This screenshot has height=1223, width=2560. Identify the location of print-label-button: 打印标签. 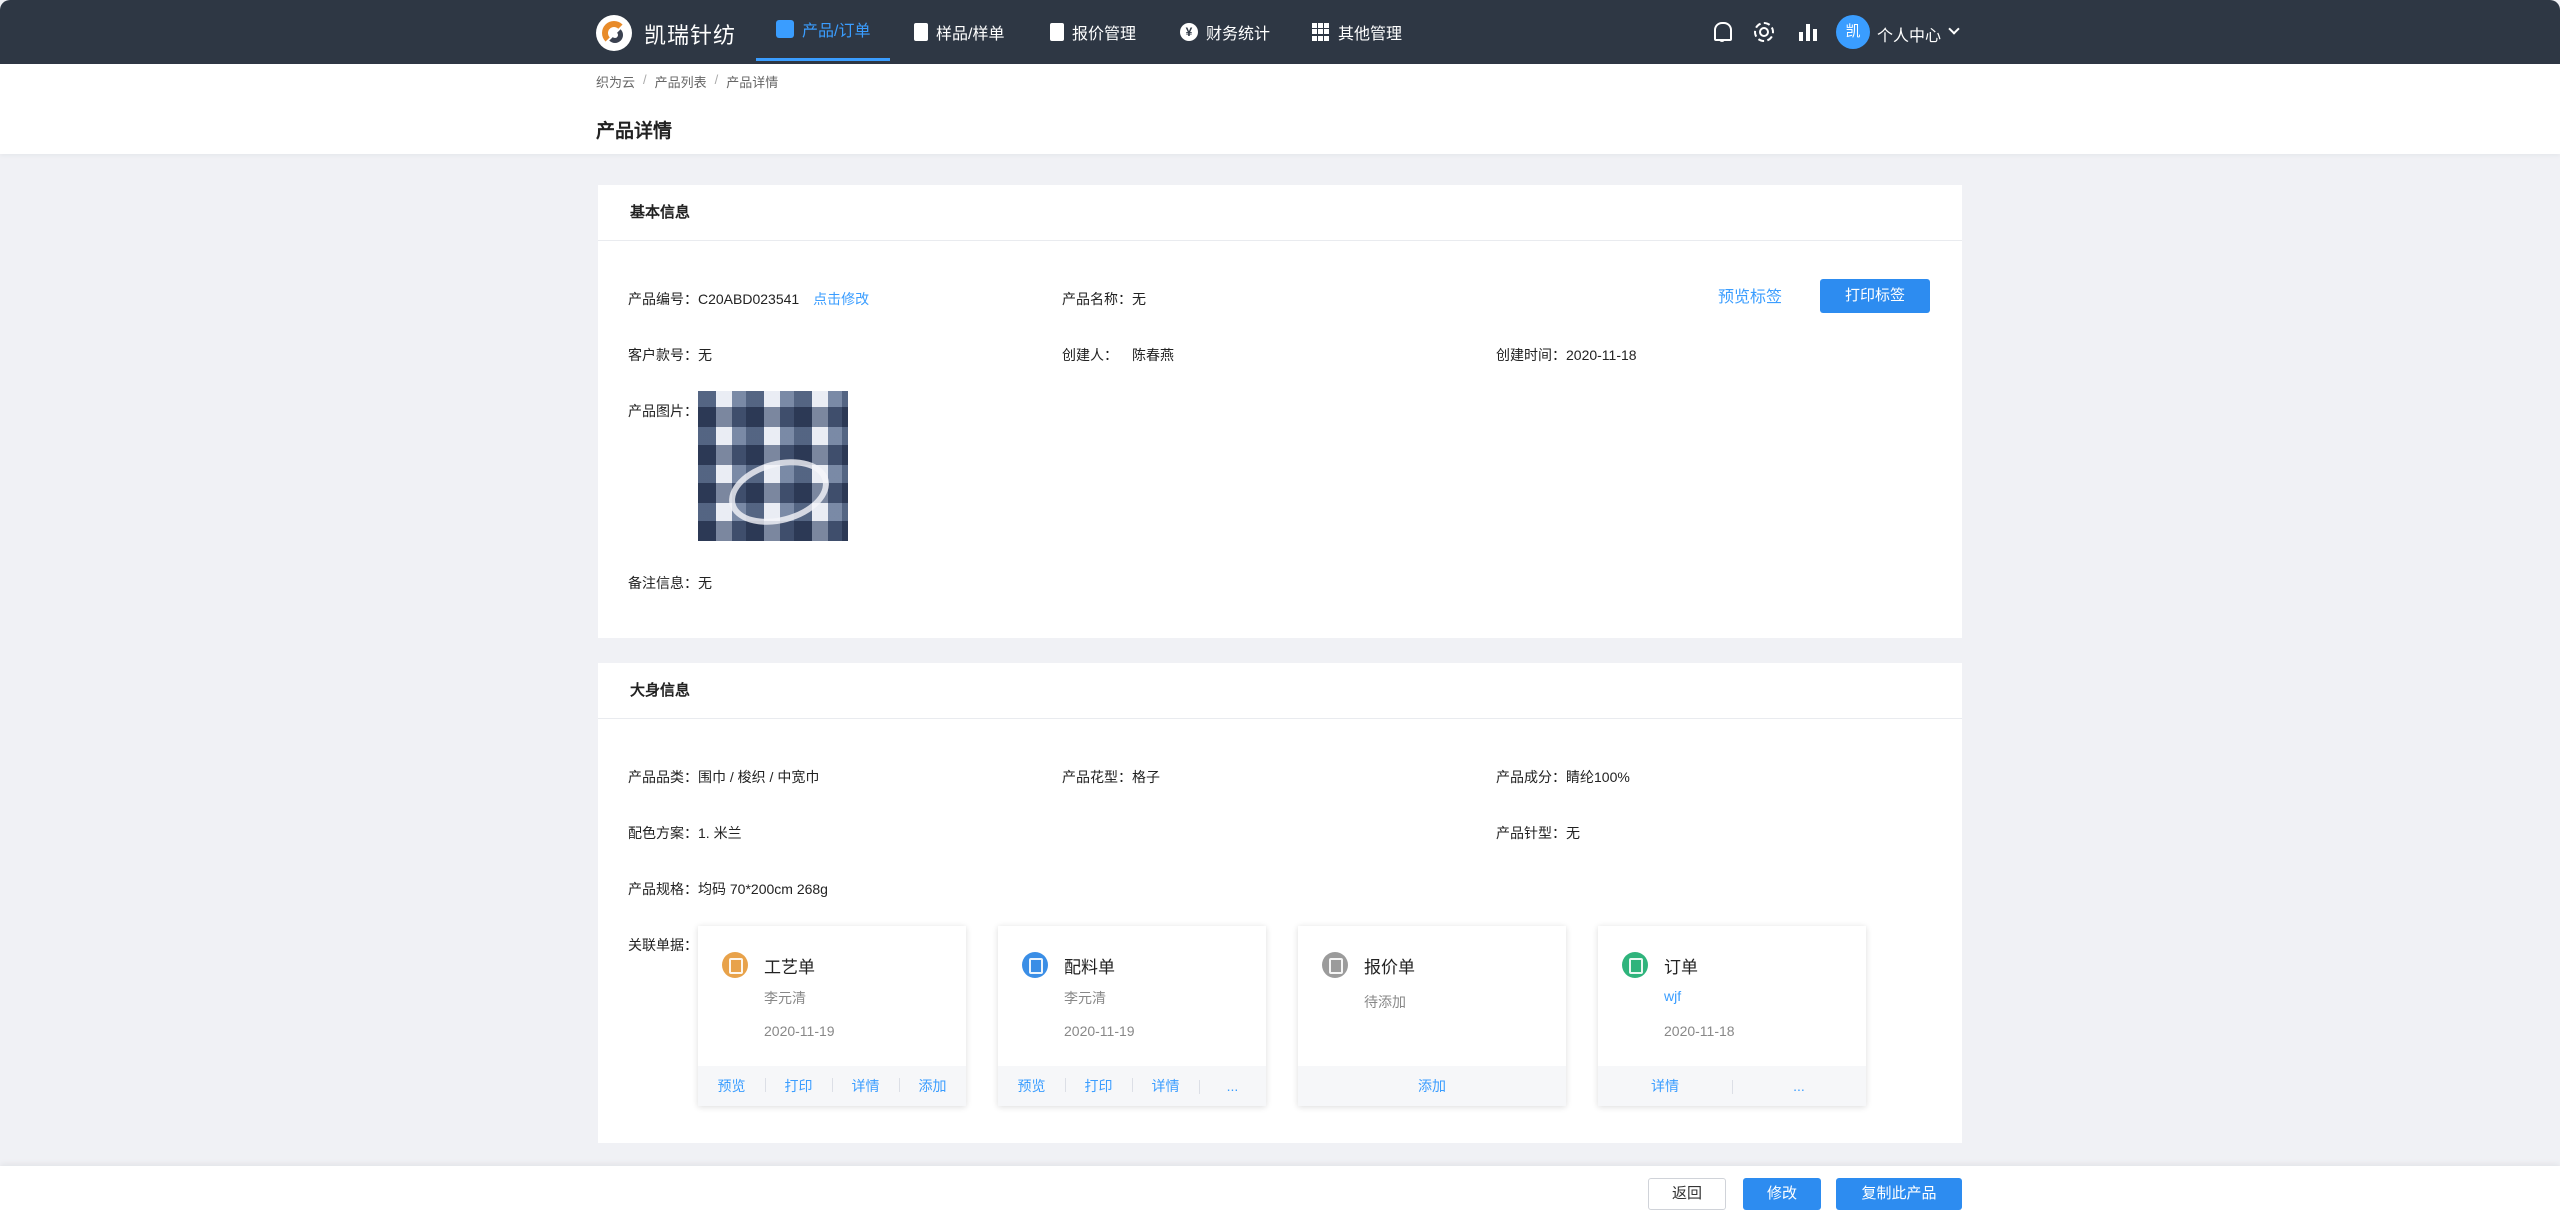
(1875, 296).